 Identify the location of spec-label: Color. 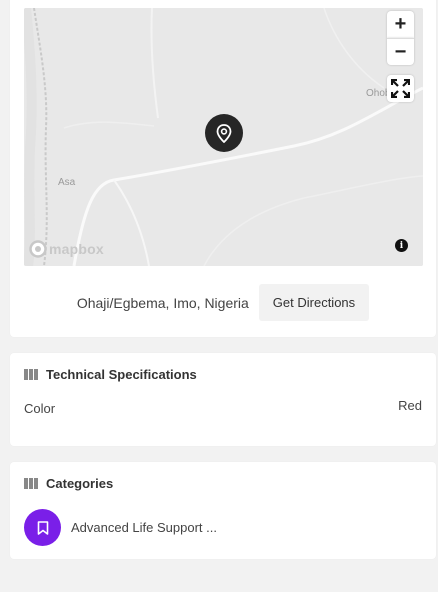
(40, 408).